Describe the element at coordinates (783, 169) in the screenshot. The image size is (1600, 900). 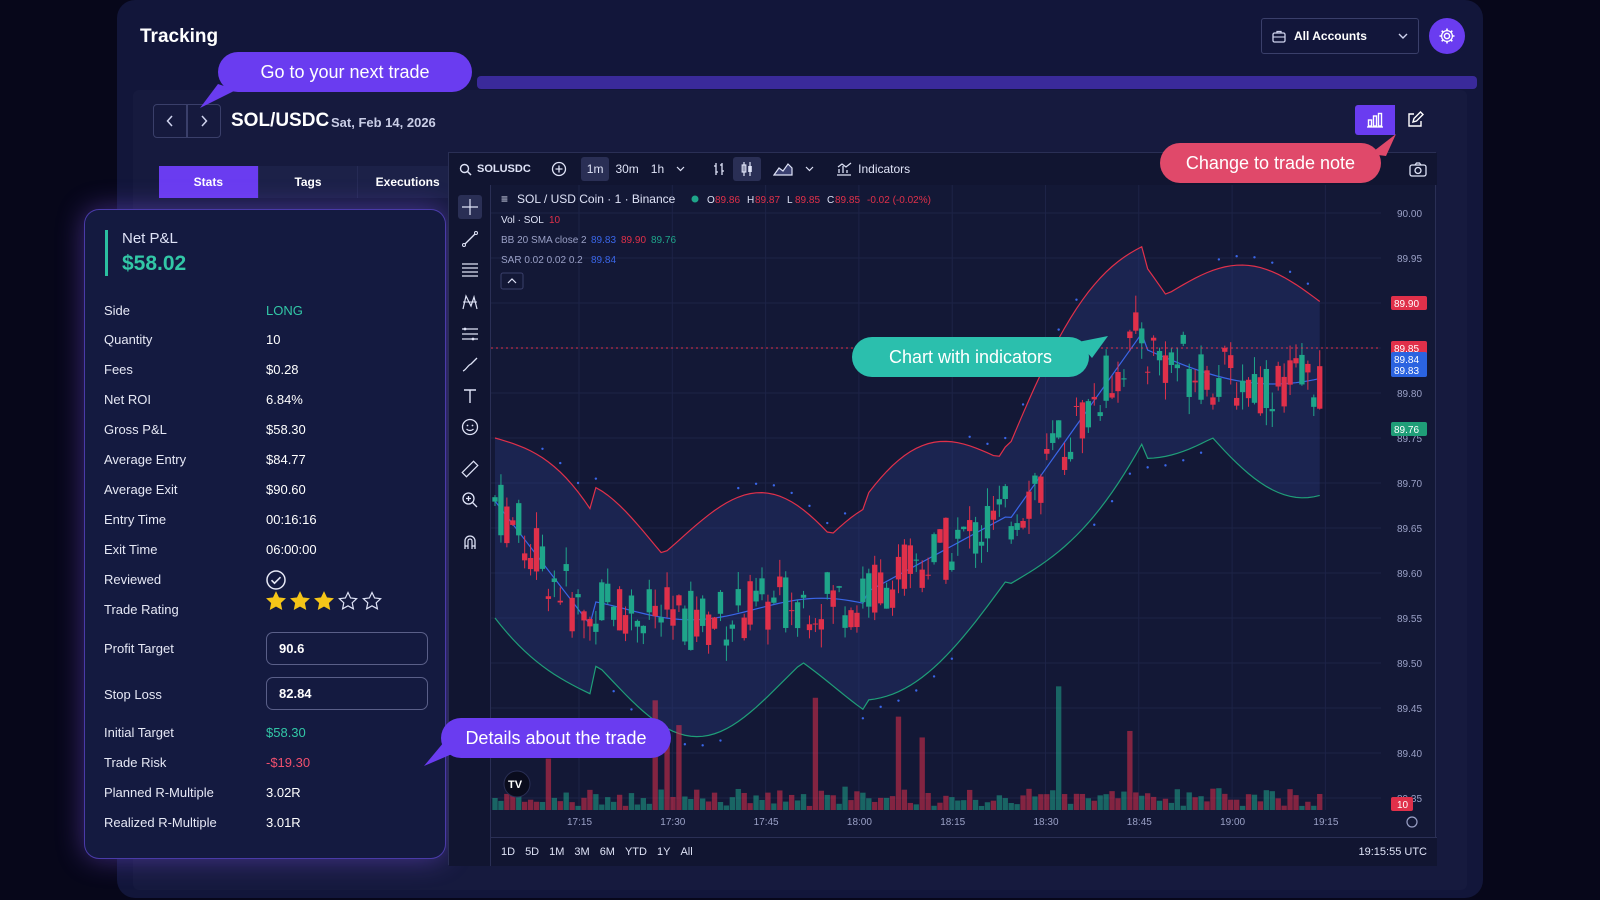
I see `area-style-button` at that location.